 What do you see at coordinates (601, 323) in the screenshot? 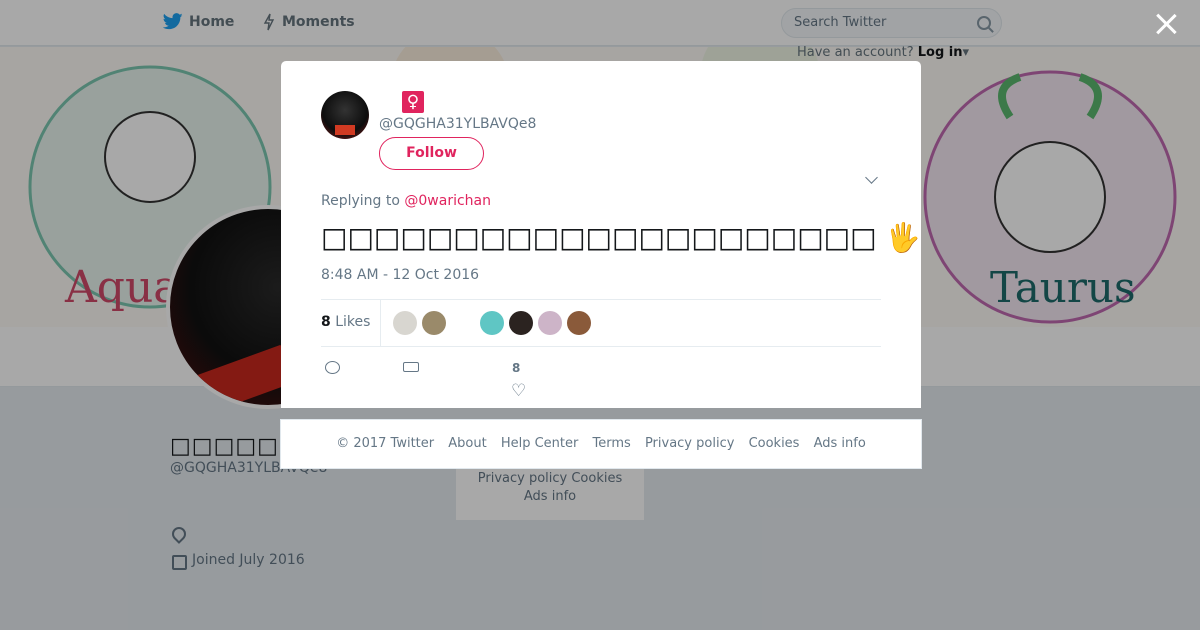
I see `tweet-stats: 8 Likes` at bounding box center [601, 323].